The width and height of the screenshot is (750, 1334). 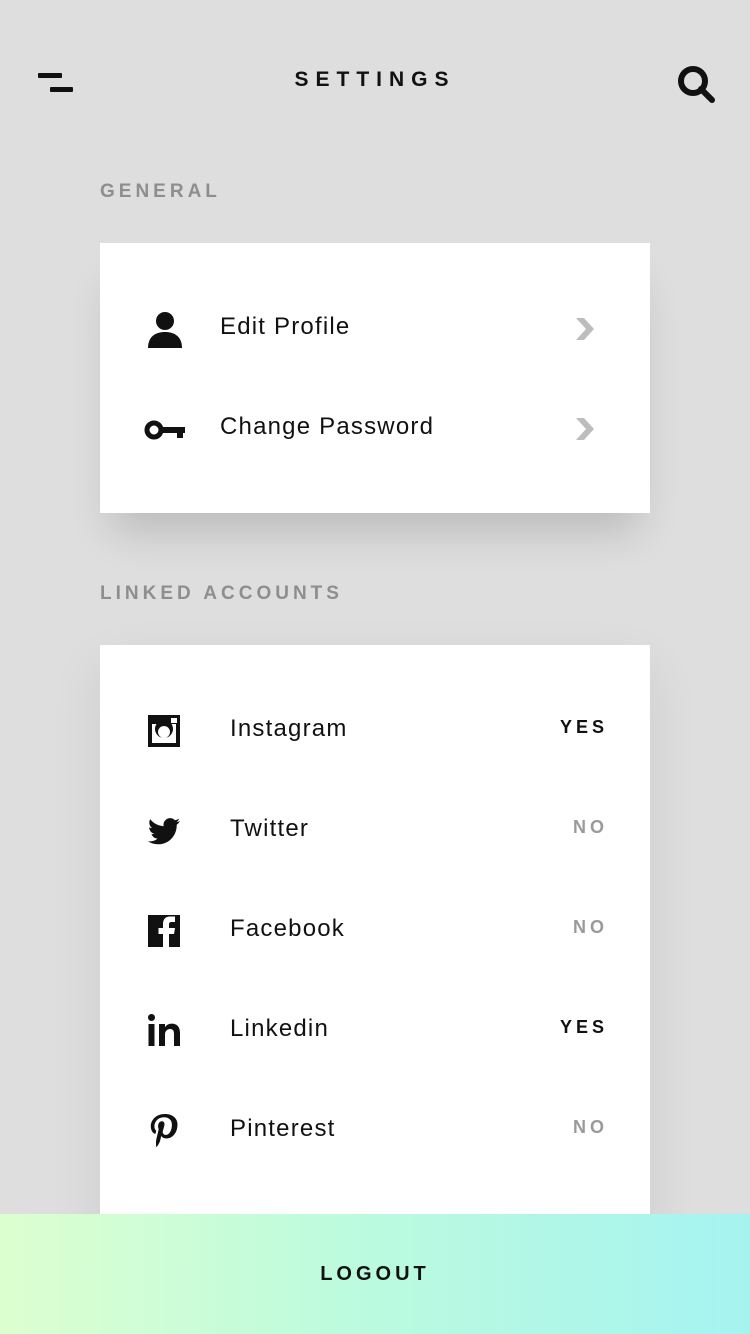 What do you see at coordinates (163, 831) in the screenshot?
I see `twitter-icon` at bounding box center [163, 831].